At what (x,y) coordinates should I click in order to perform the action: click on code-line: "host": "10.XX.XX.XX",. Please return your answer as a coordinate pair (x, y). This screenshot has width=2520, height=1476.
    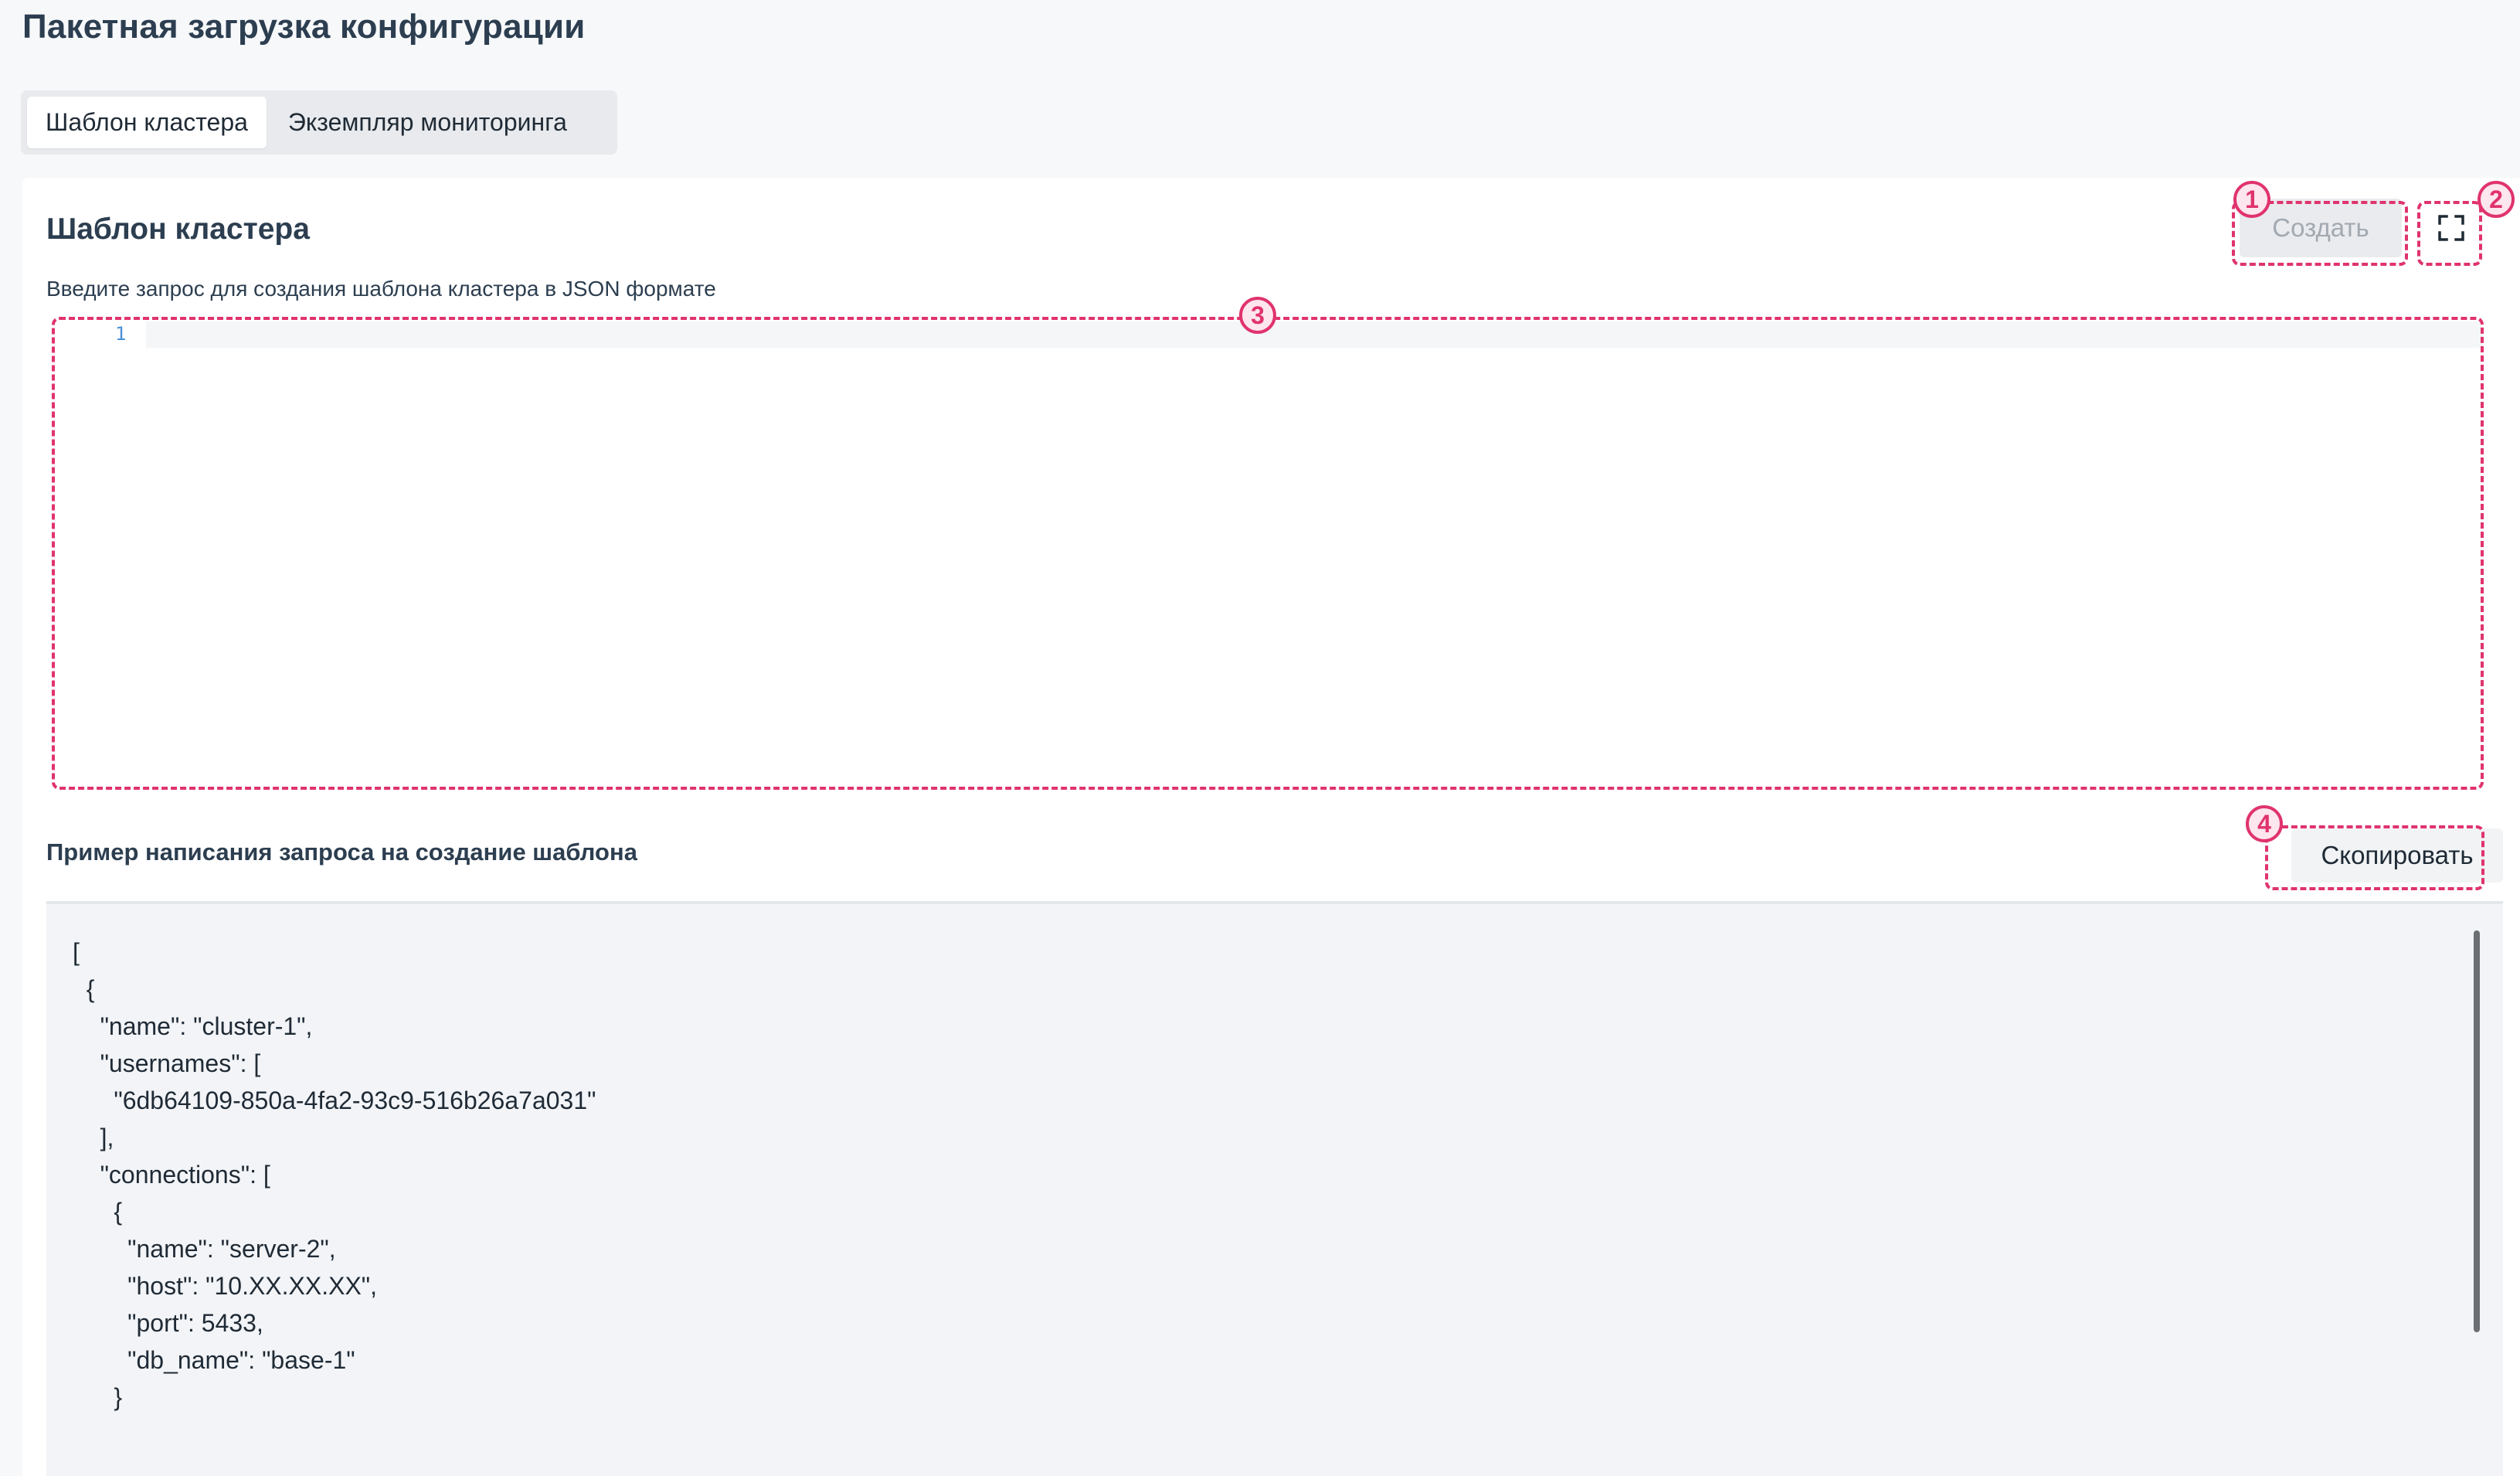
    Looking at the image, I should click on (225, 1286).